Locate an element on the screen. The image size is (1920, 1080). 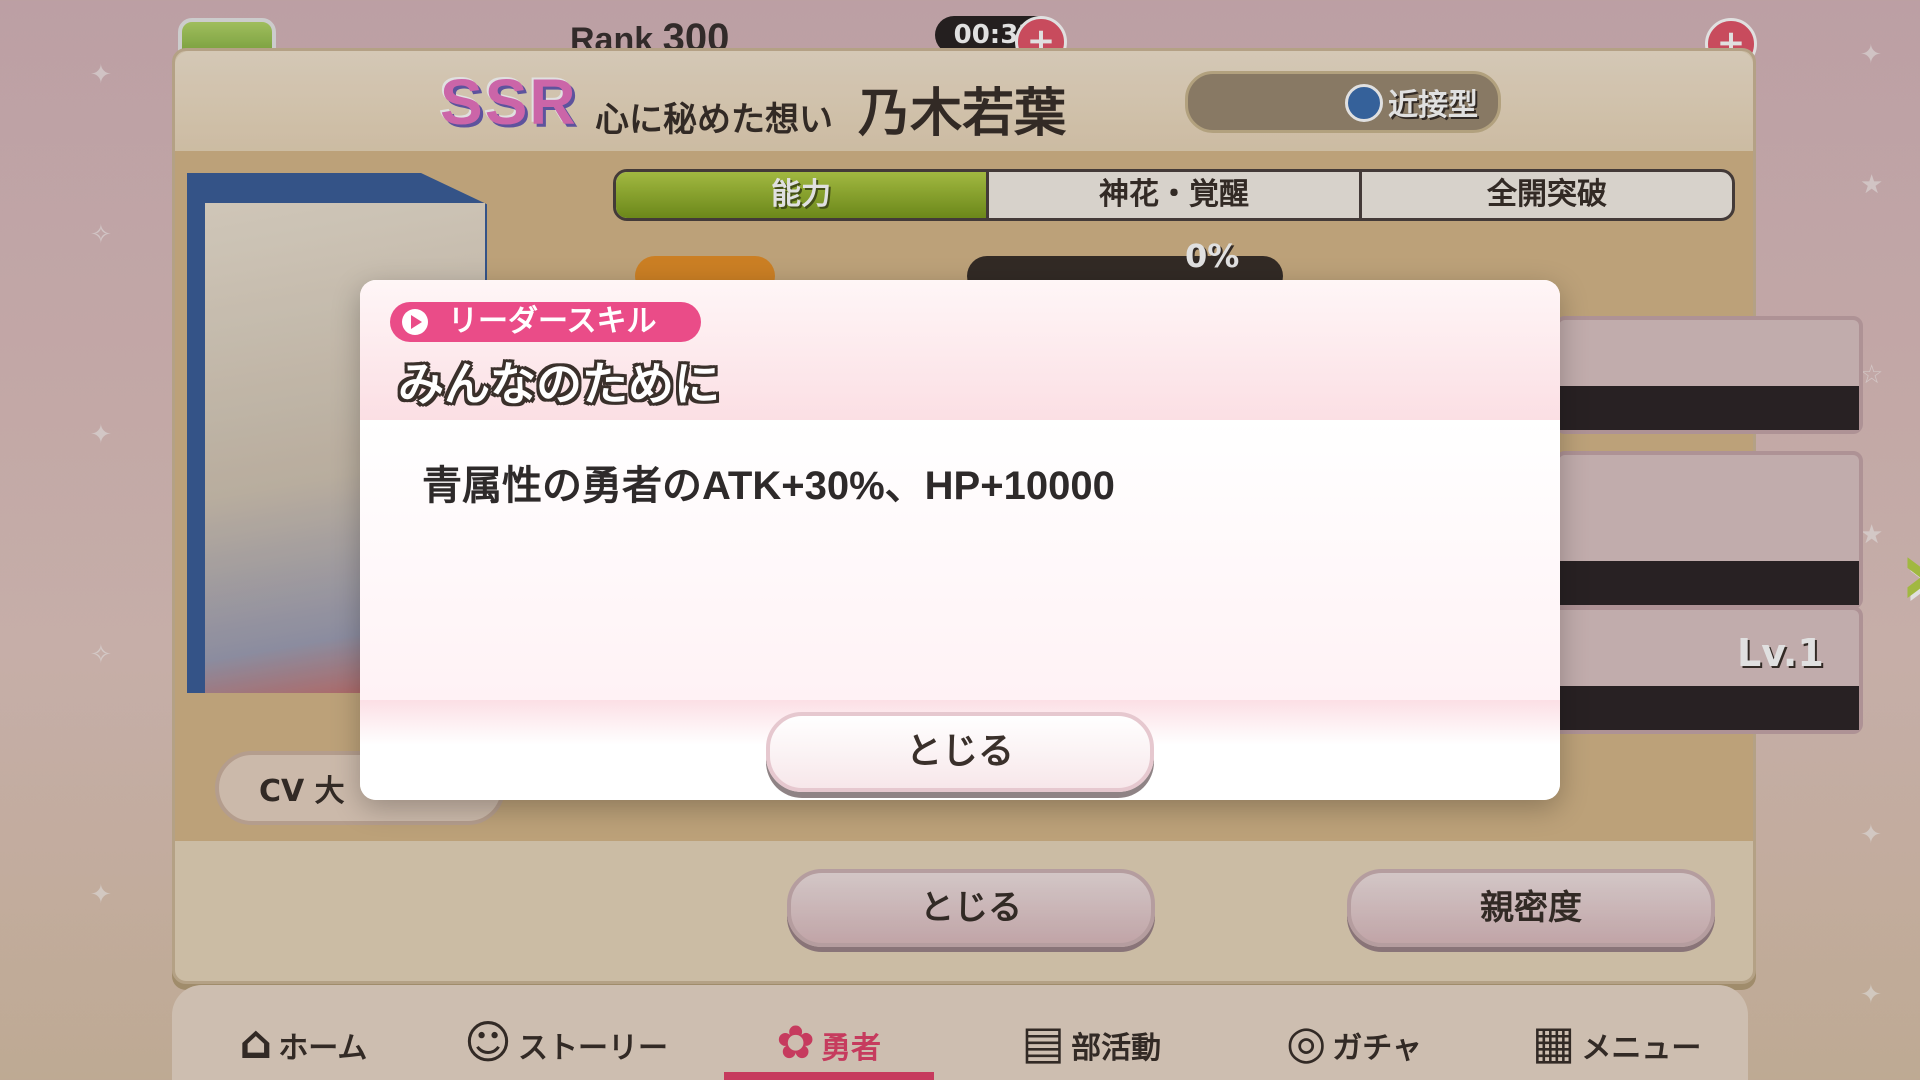
tag-label: リーダースキル is located at coordinates (552, 321).